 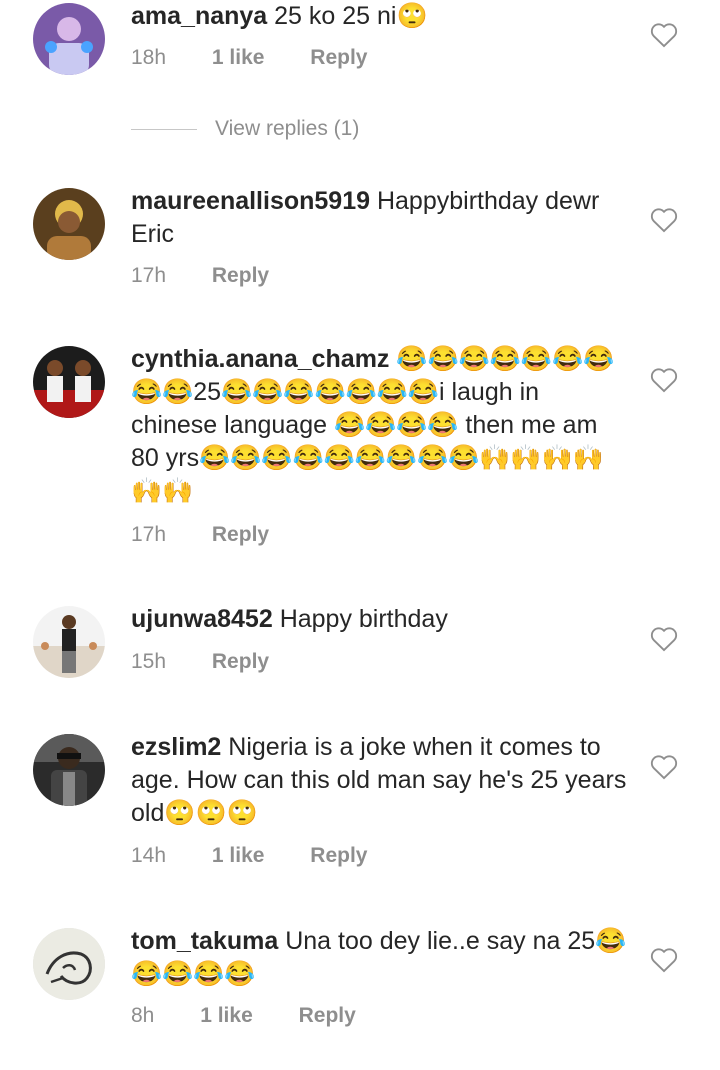 I want to click on comment-body: ama_nanya 25 ko 25 ni🙄, so click(x=381, y=16).